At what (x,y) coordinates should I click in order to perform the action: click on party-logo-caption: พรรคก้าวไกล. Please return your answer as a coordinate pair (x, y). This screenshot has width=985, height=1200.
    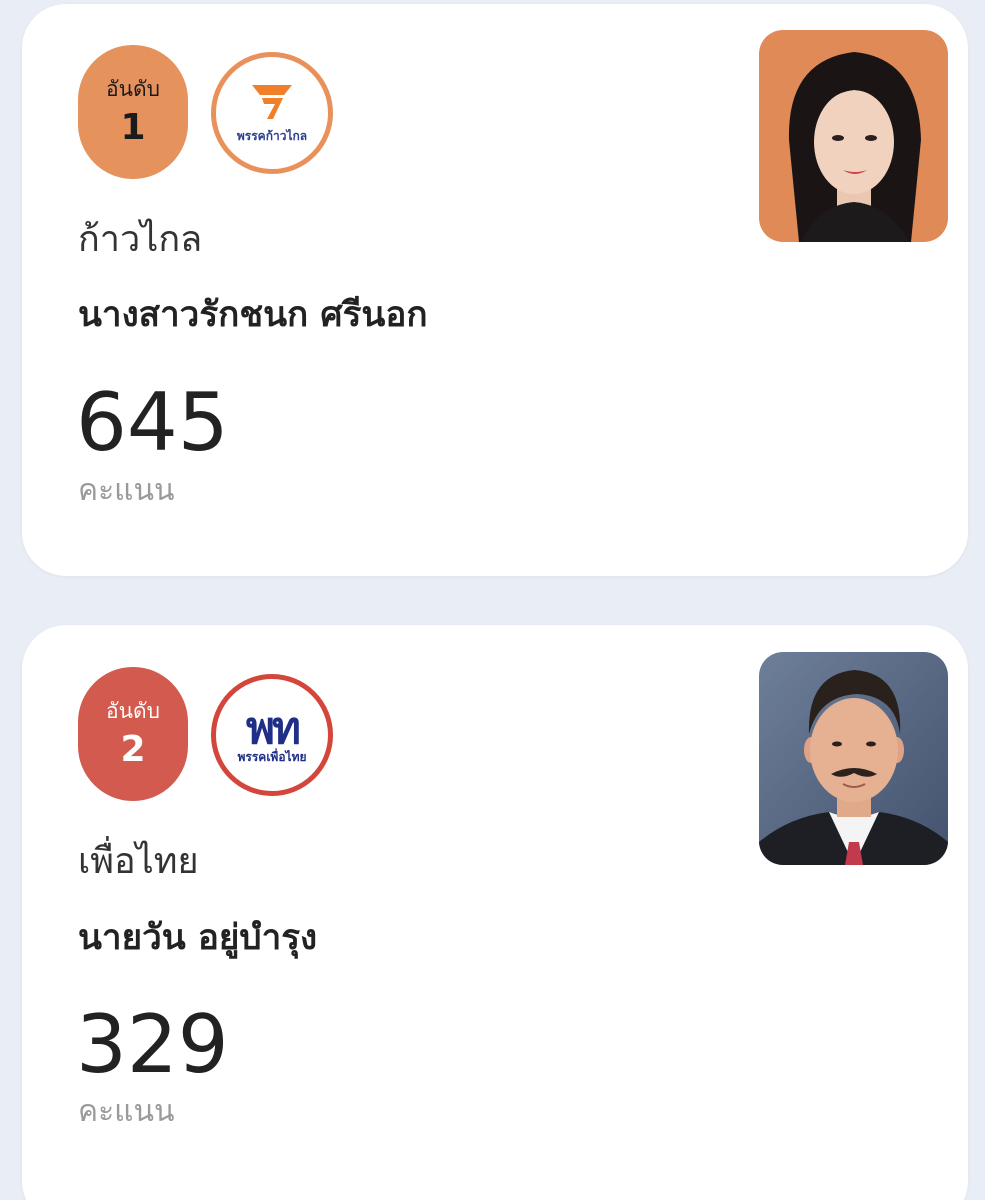
    Looking at the image, I should click on (272, 136).